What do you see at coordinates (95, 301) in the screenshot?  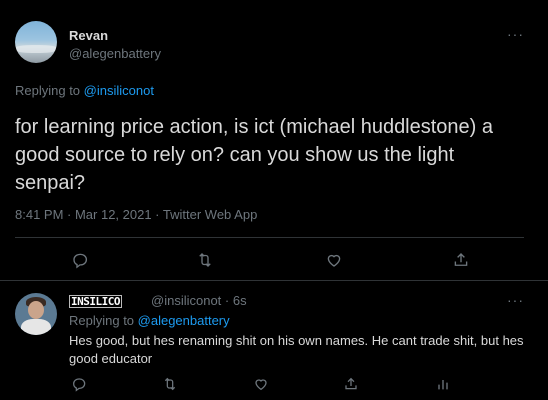 I see `reply-author-name: INSILICO` at bounding box center [95, 301].